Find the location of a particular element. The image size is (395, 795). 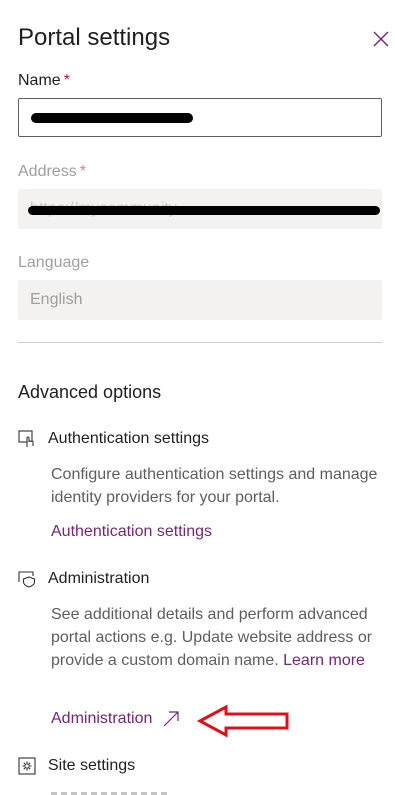

close-icon is located at coordinates (381, 39).